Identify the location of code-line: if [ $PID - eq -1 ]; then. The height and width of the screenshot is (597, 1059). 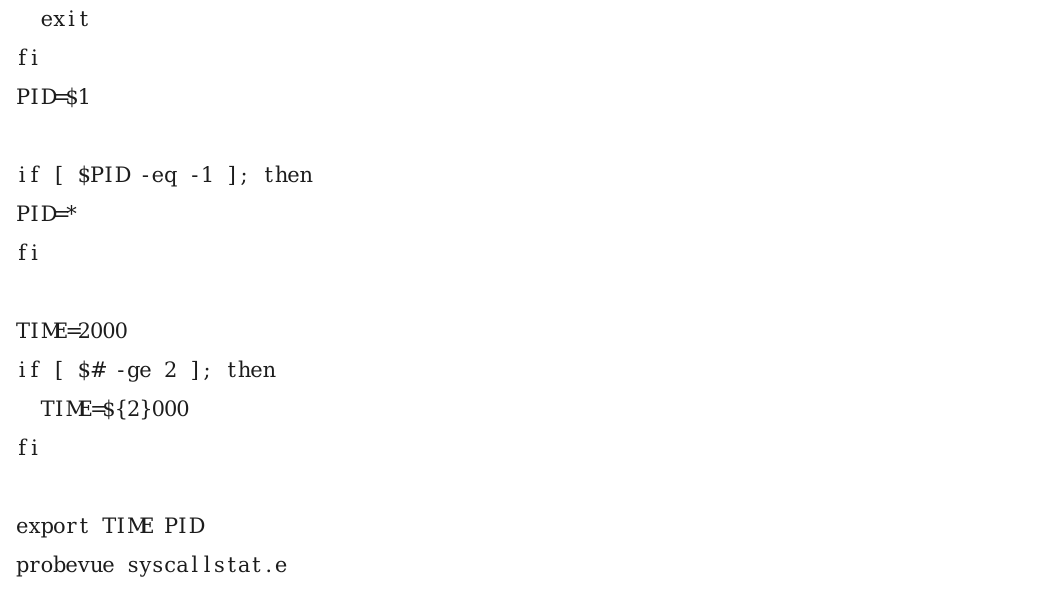
(166, 175).